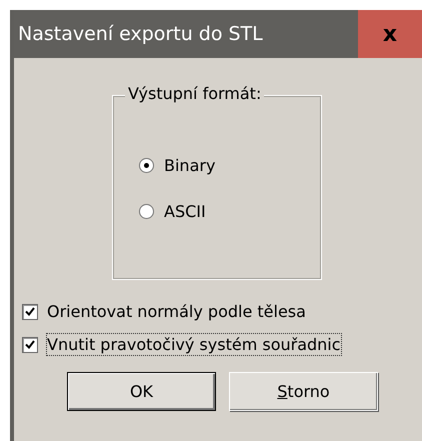 This screenshot has height=441, width=422. Describe the element at coordinates (190, 165) in the screenshot. I see `radio-label: Binary` at that location.